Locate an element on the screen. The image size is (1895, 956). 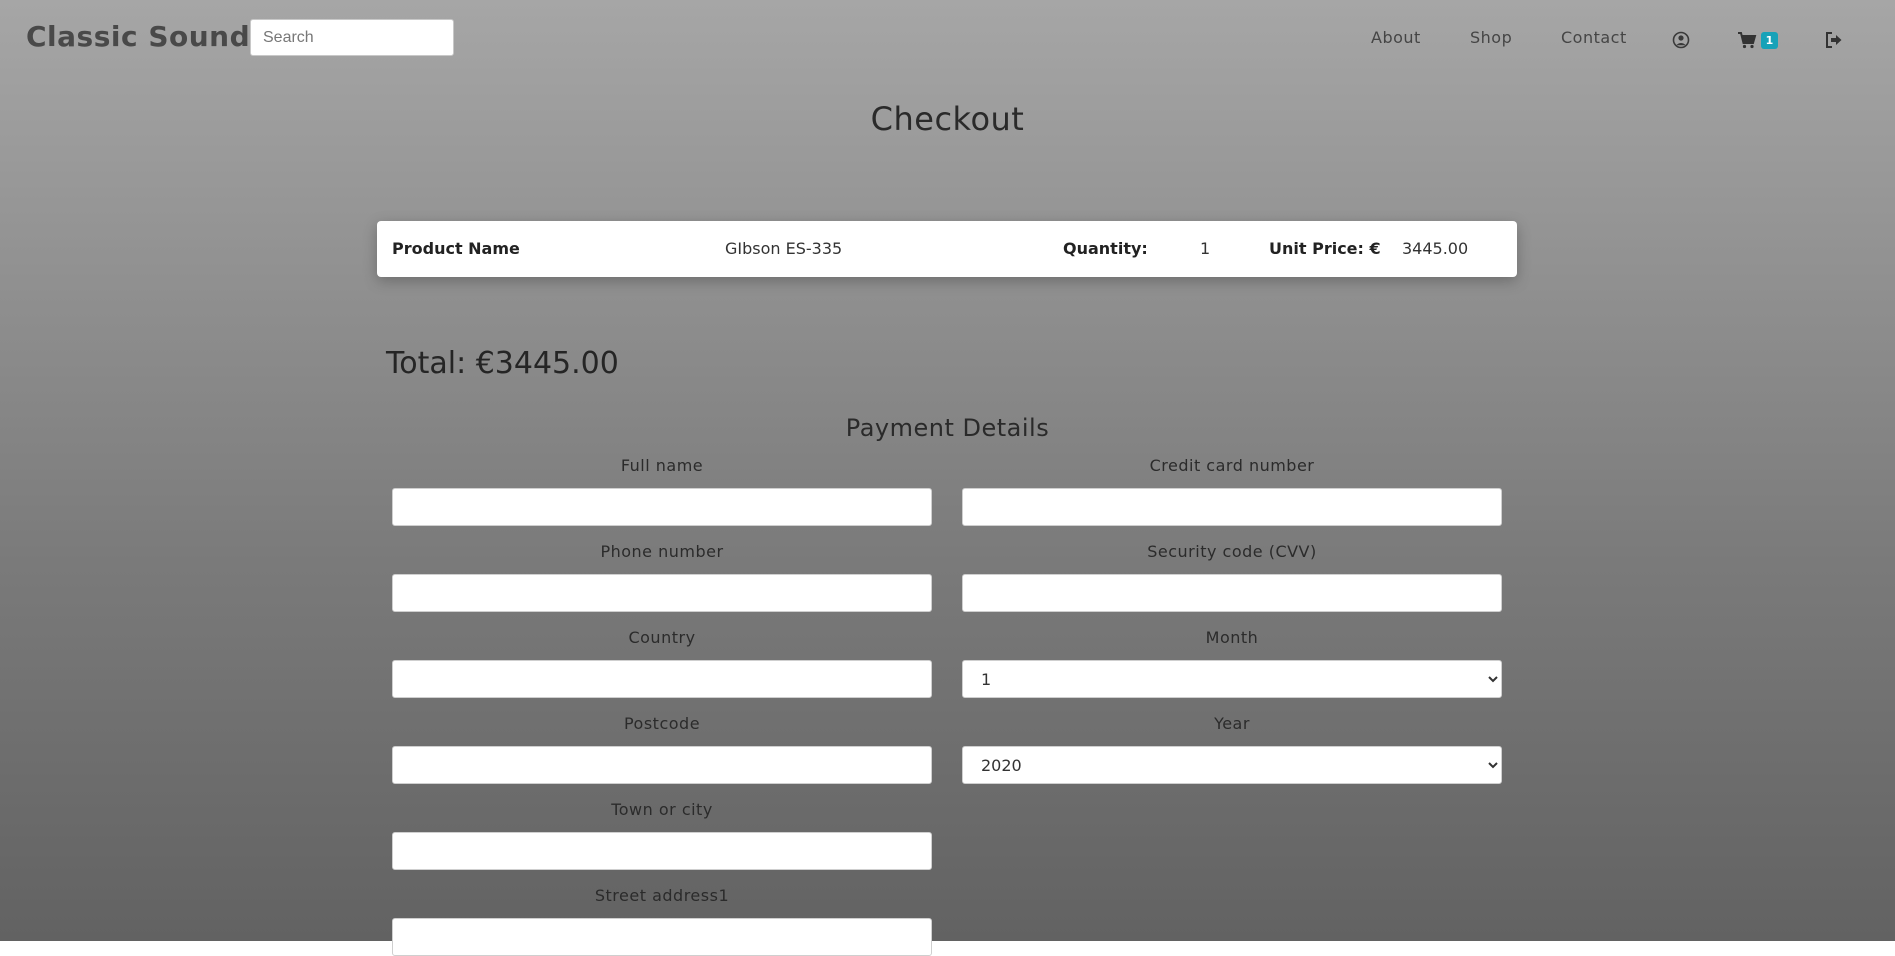
town-group: Town or city is located at coordinates (662, 835).